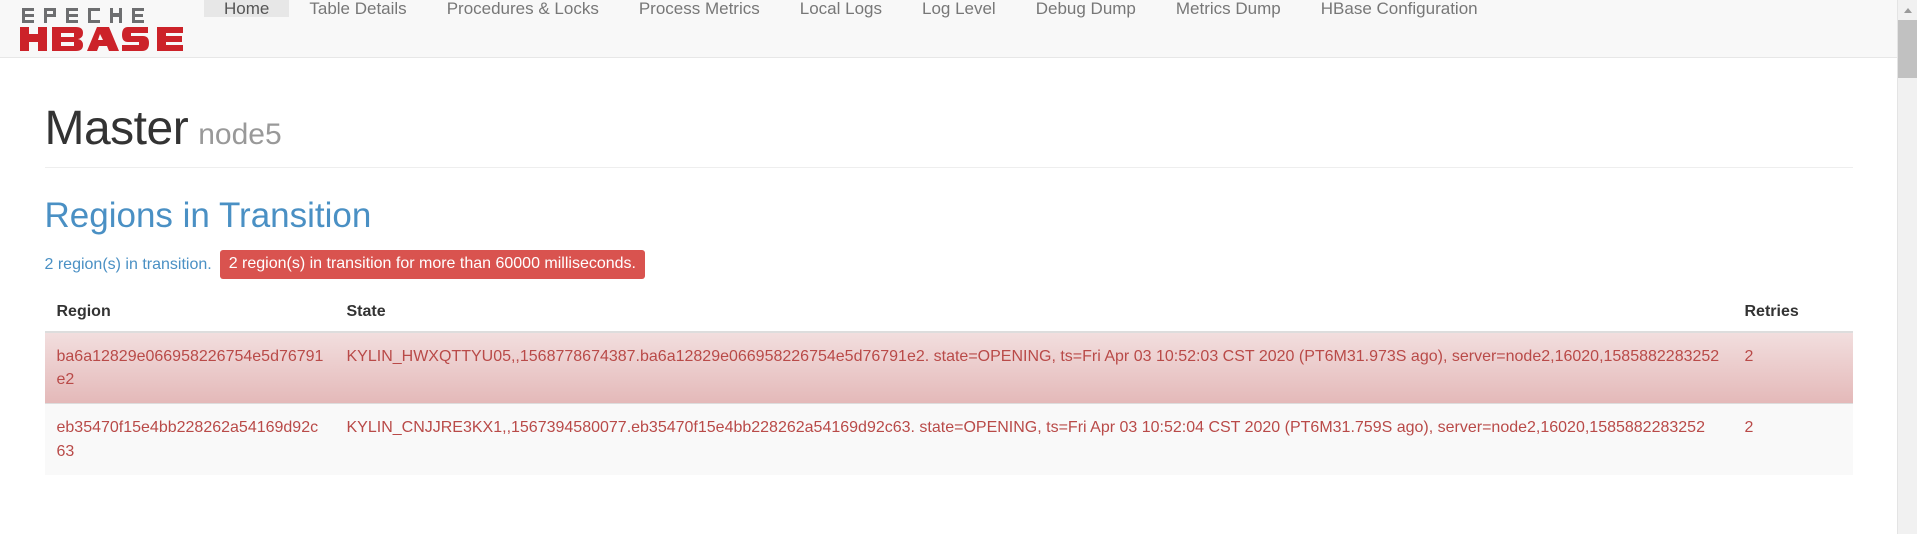 The height and width of the screenshot is (534, 1917). I want to click on cell-region: eb35470f15e4bb228262a54169d92c63, so click(189, 439).